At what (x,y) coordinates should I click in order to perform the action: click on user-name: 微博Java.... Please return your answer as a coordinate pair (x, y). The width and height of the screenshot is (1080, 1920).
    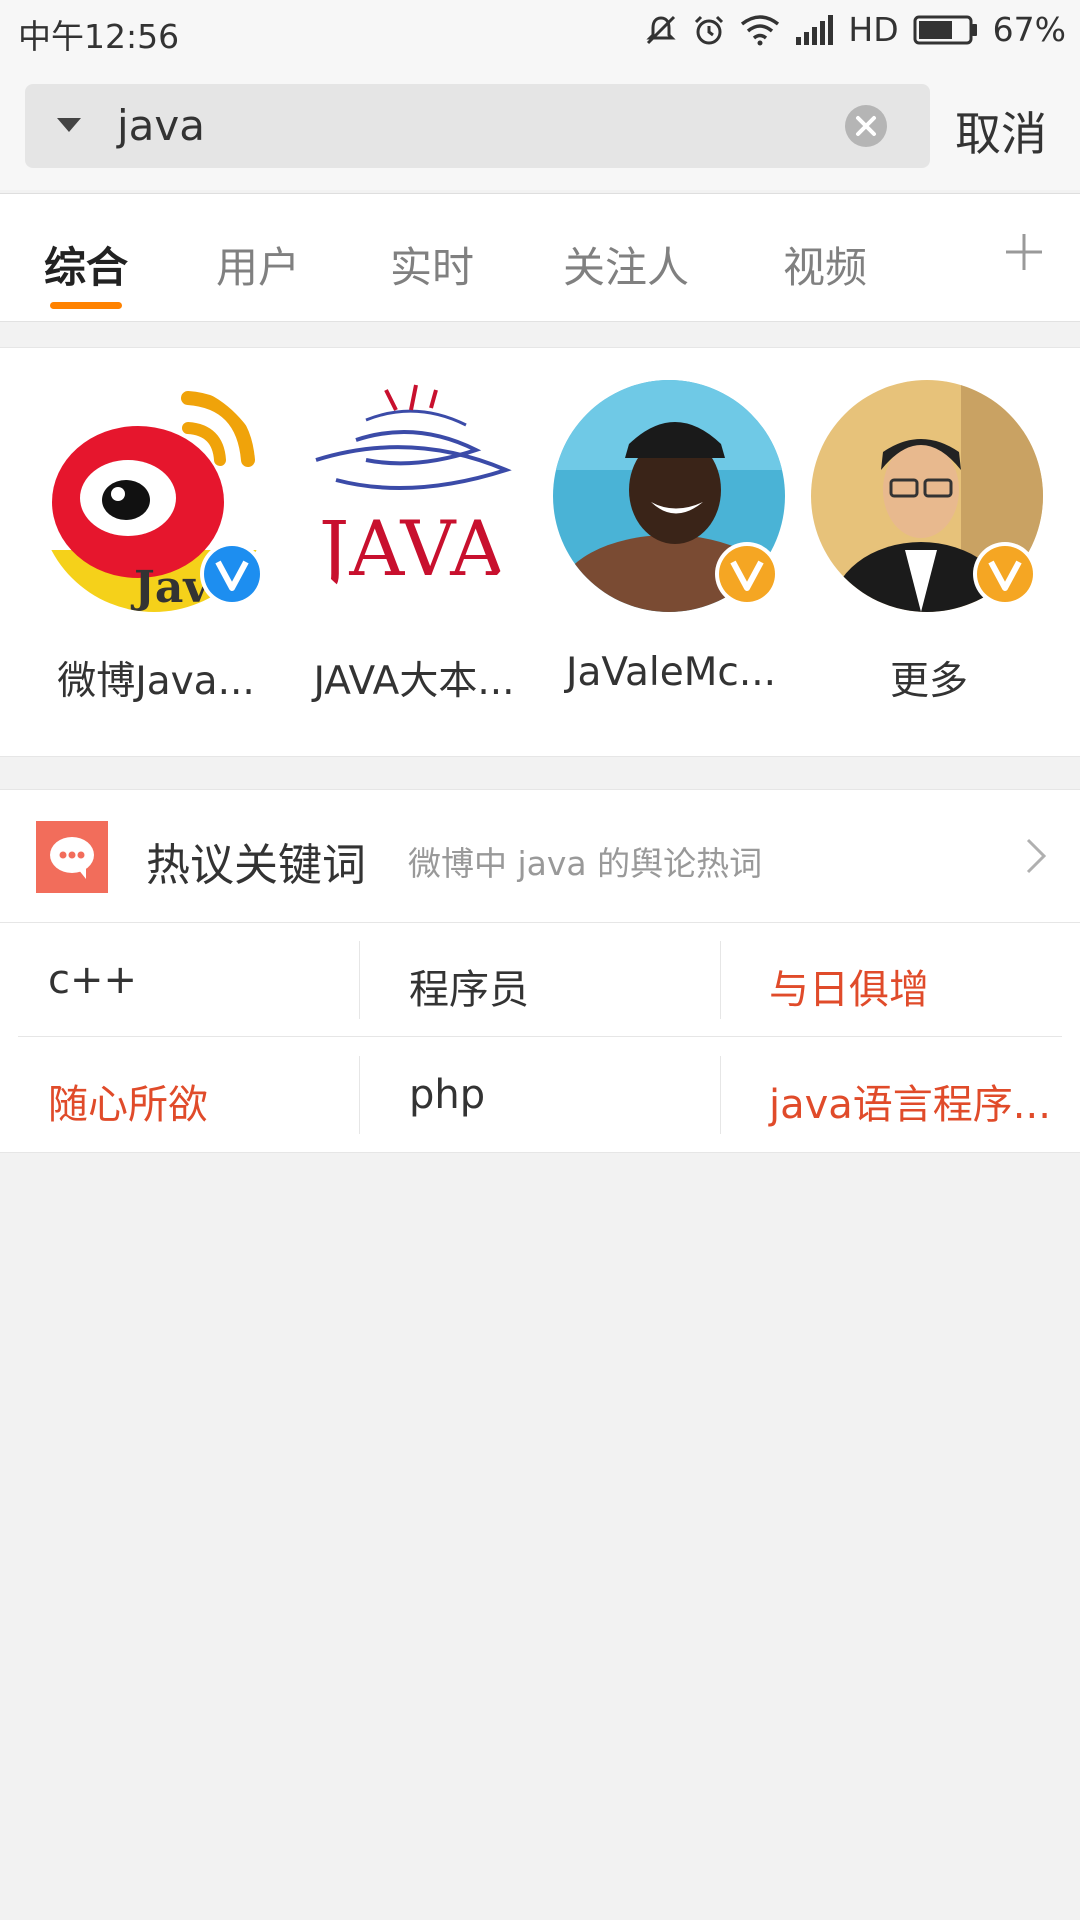
    Looking at the image, I should click on (156, 681).